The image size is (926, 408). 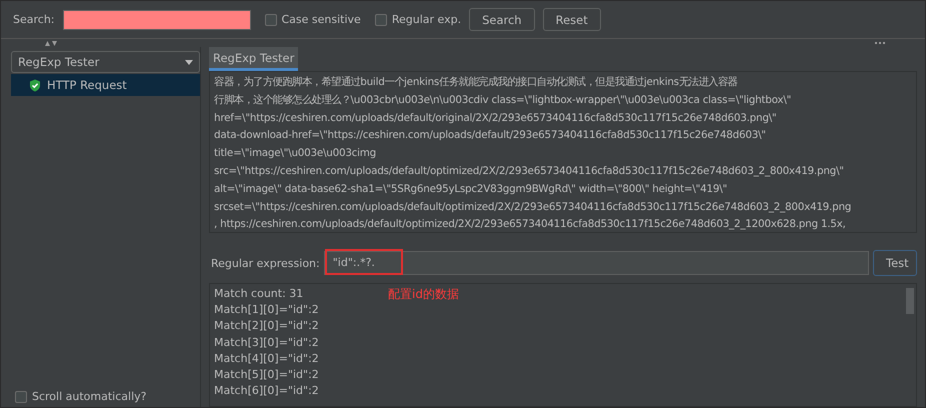 I want to click on response-line: title=\"image\"\u003e\u003cimg, so click(x=295, y=154).